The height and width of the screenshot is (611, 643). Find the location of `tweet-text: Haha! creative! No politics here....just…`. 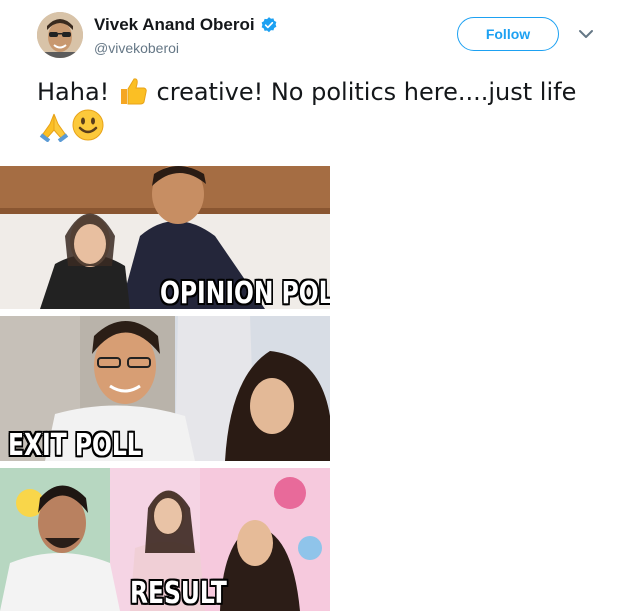

tweet-text: Haha! creative! No politics here....just… is located at coordinates (327, 110).